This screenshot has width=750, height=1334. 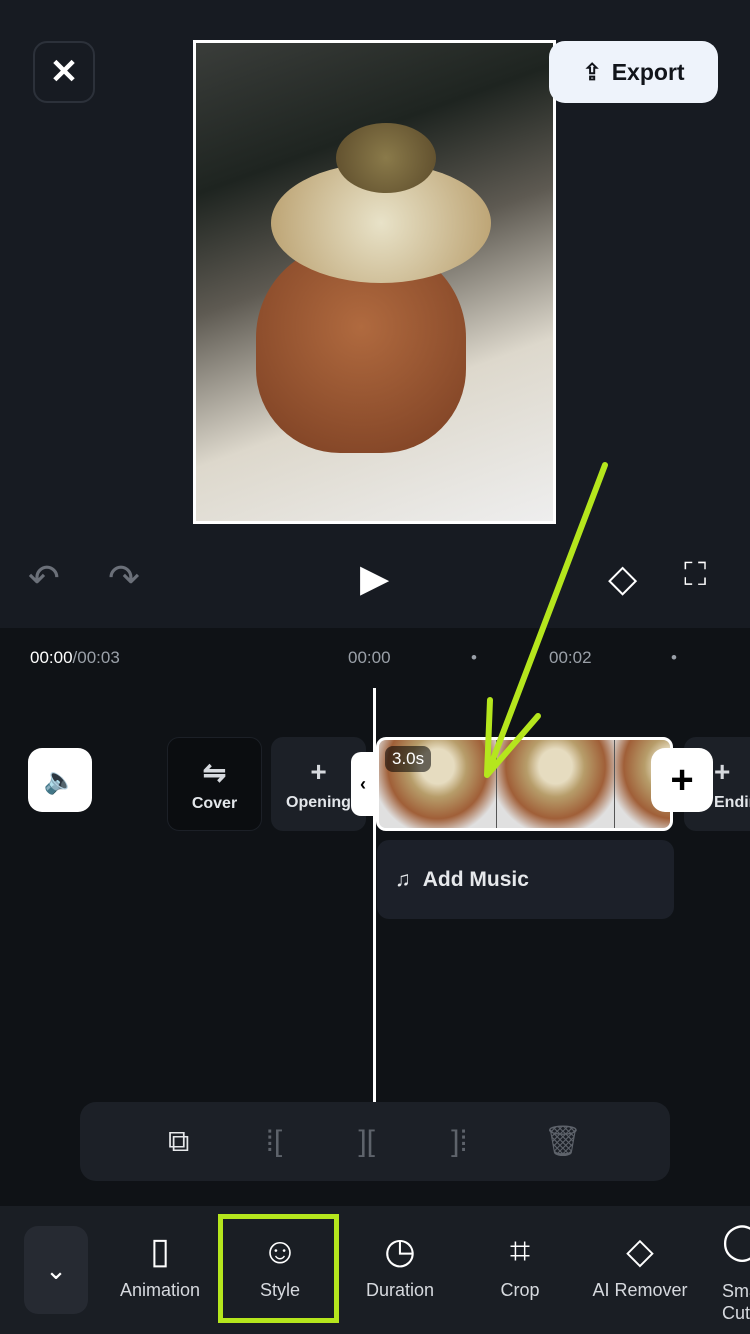 I want to click on mute-button: 🔈, so click(x=60, y=780).